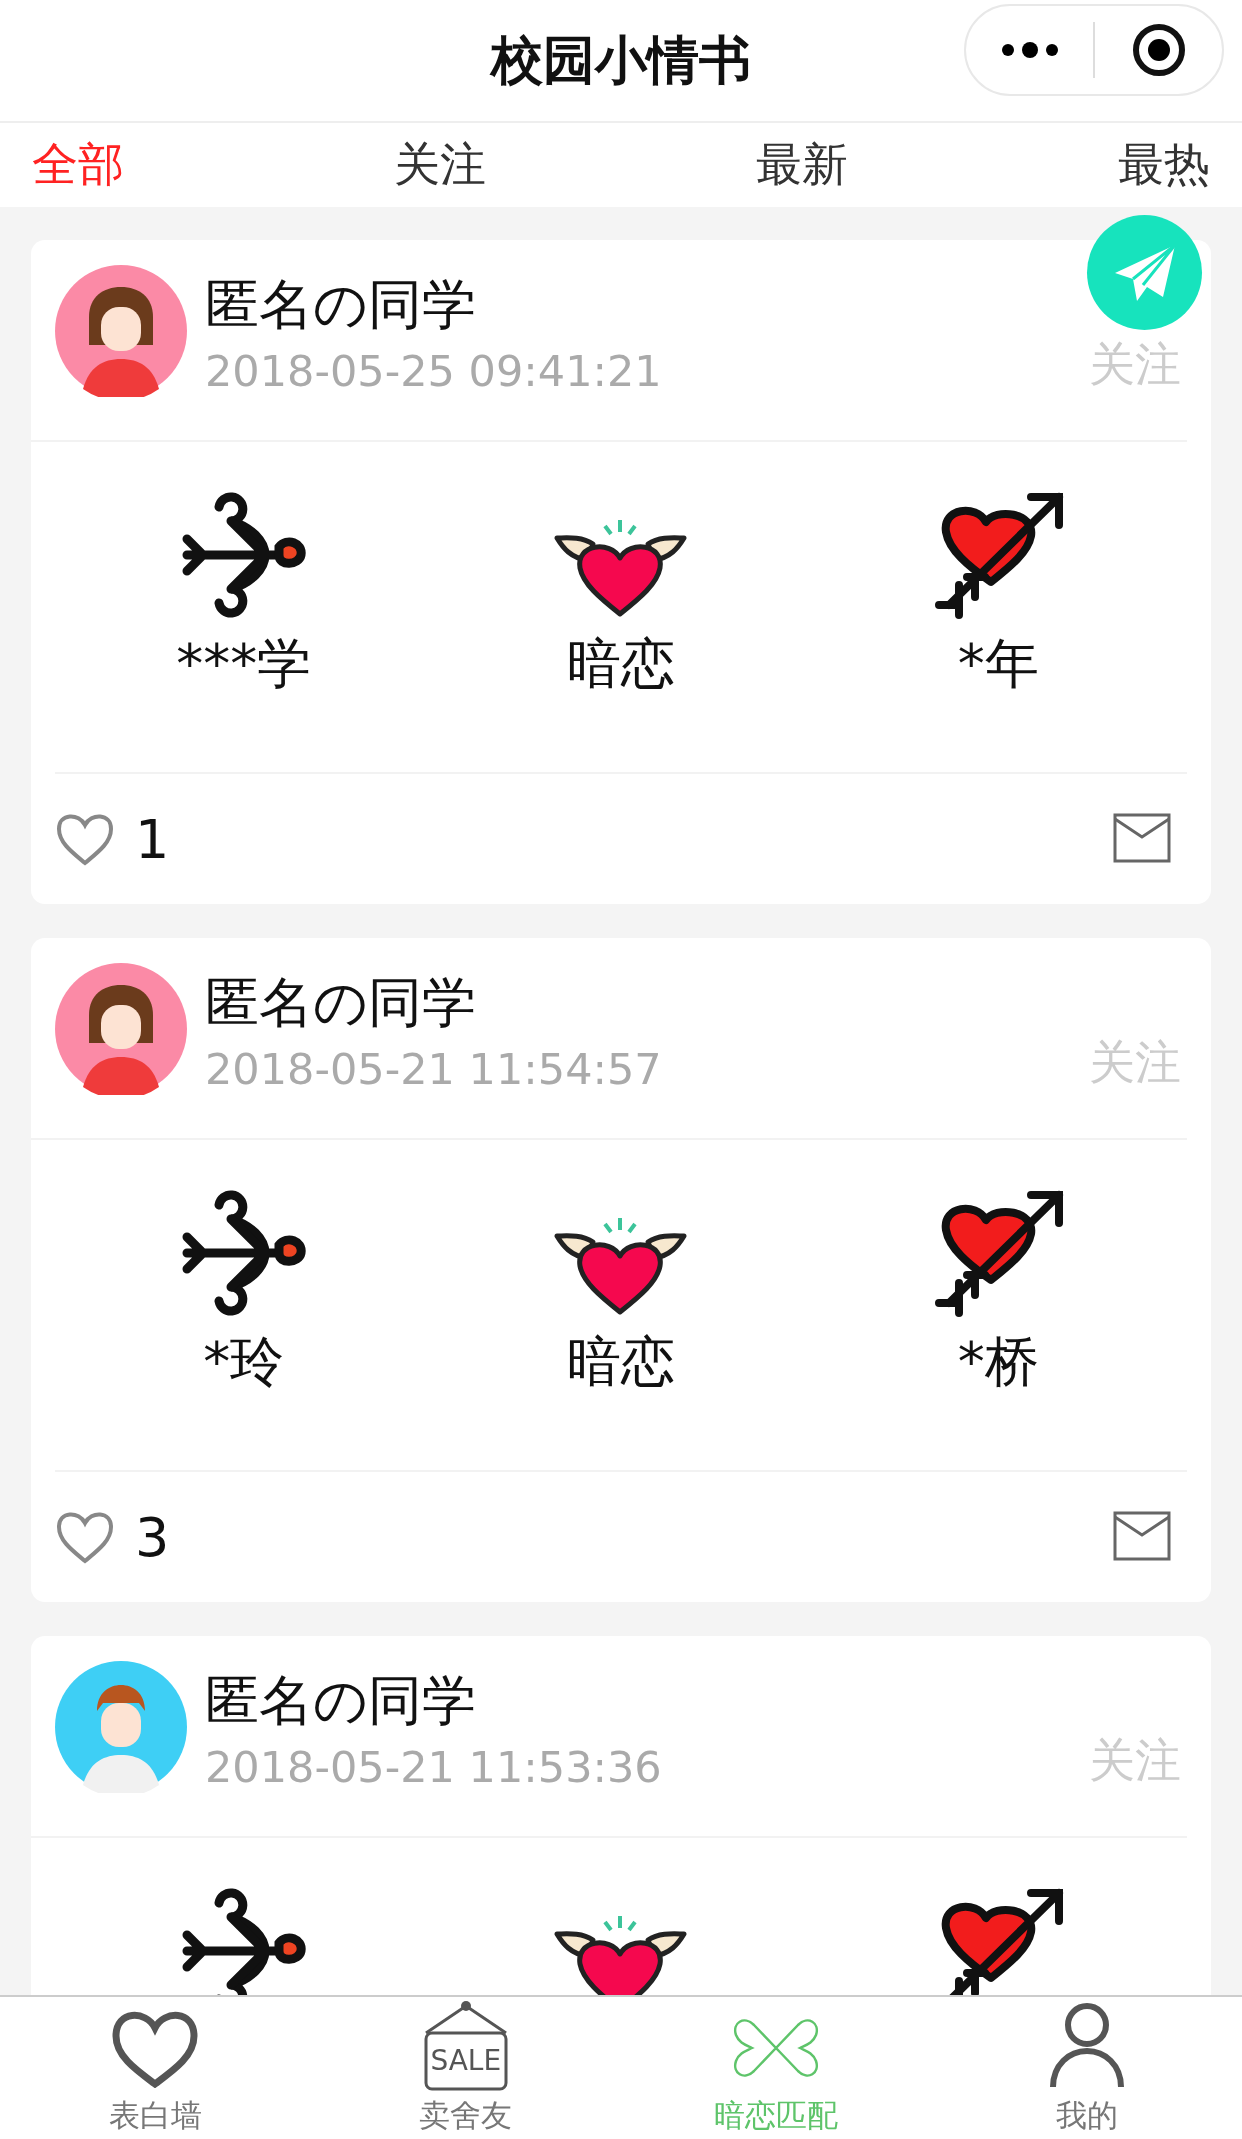 The image size is (1242, 2139). What do you see at coordinates (434, 1767) in the screenshot?
I see `post-time: 2018-05-21 11:53:36` at bounding box center [434, 1767].